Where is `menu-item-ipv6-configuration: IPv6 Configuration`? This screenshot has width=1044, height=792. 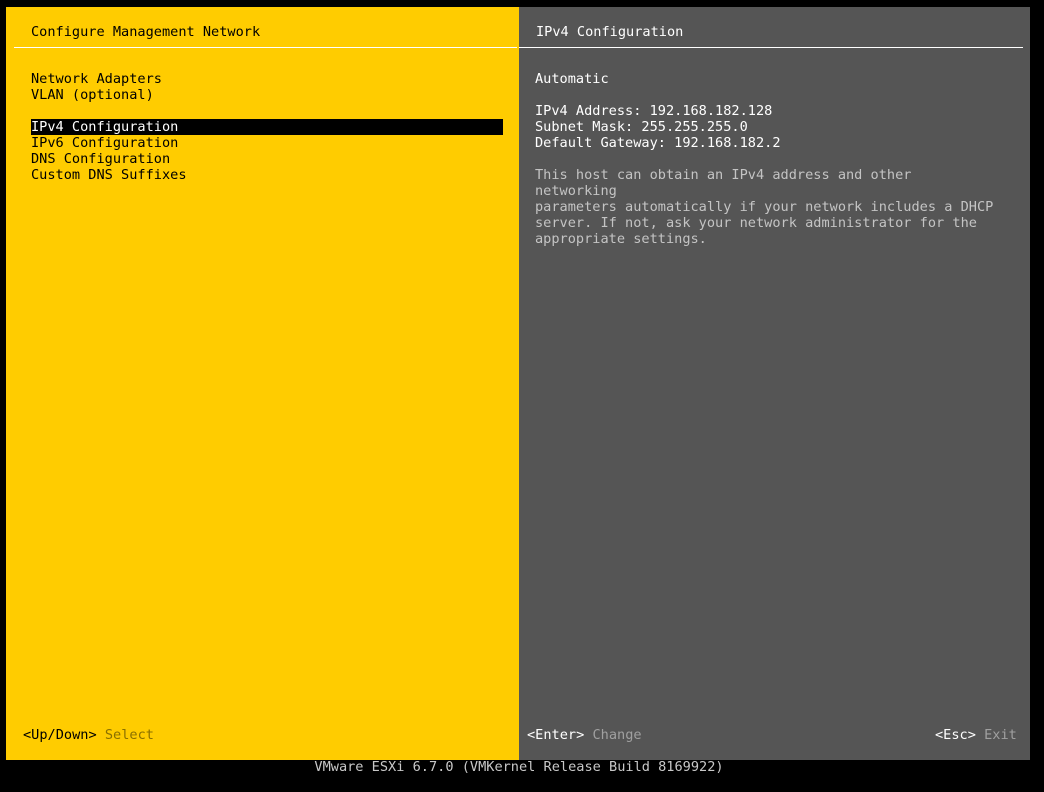
menu-item-ipv6-configuration: IPv6 Configuration is located at coordinates (267, 143).